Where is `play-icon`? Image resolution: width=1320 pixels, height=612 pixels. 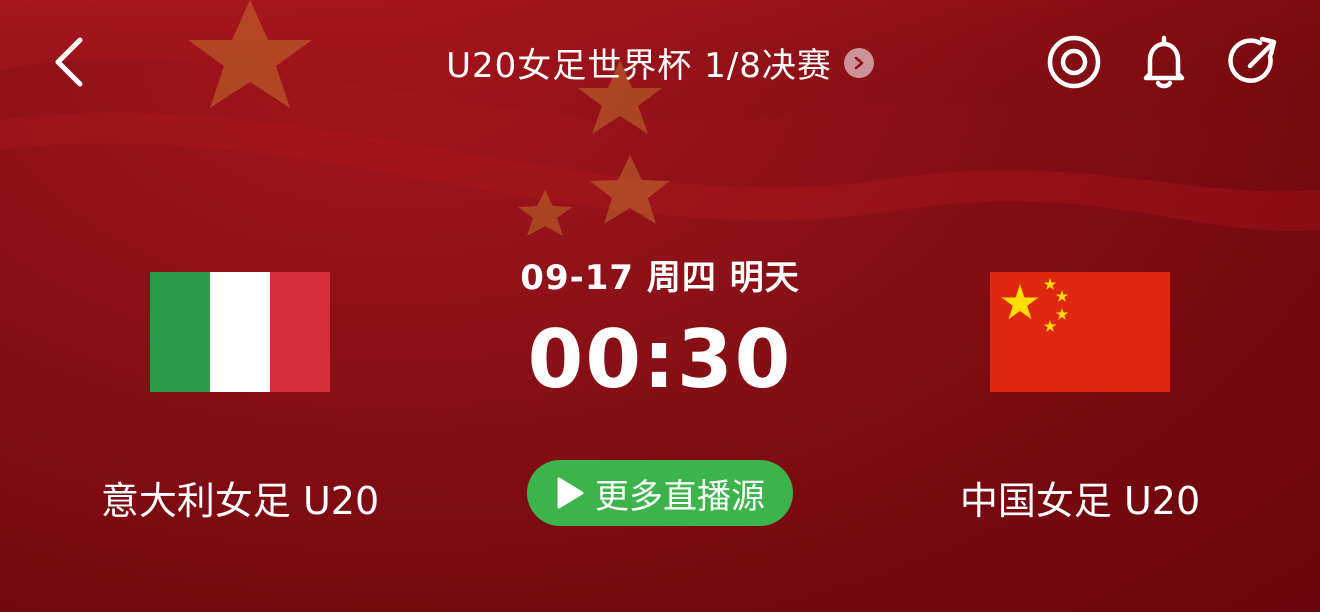
play-icon is located at coordinates (570, 493).